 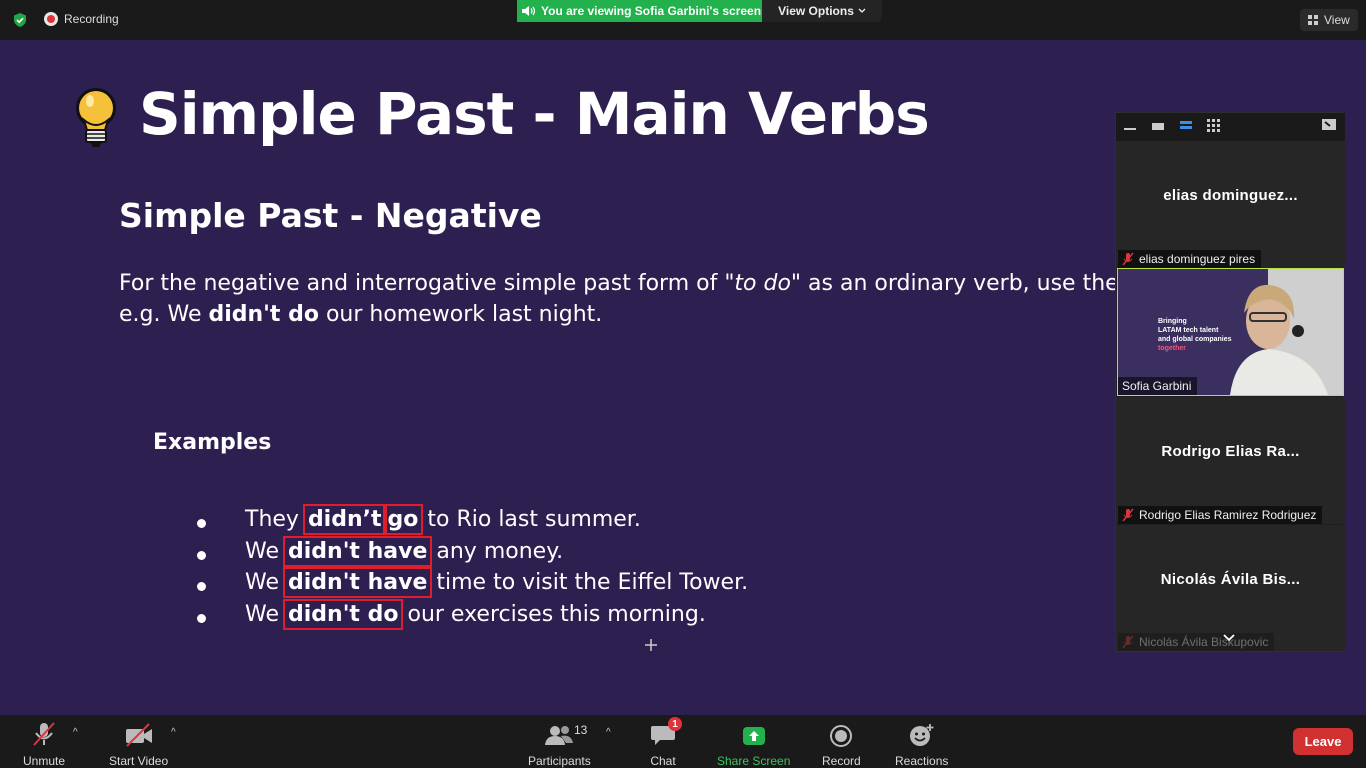 I want to click on record-button: Record, so click(x=841, y=744).